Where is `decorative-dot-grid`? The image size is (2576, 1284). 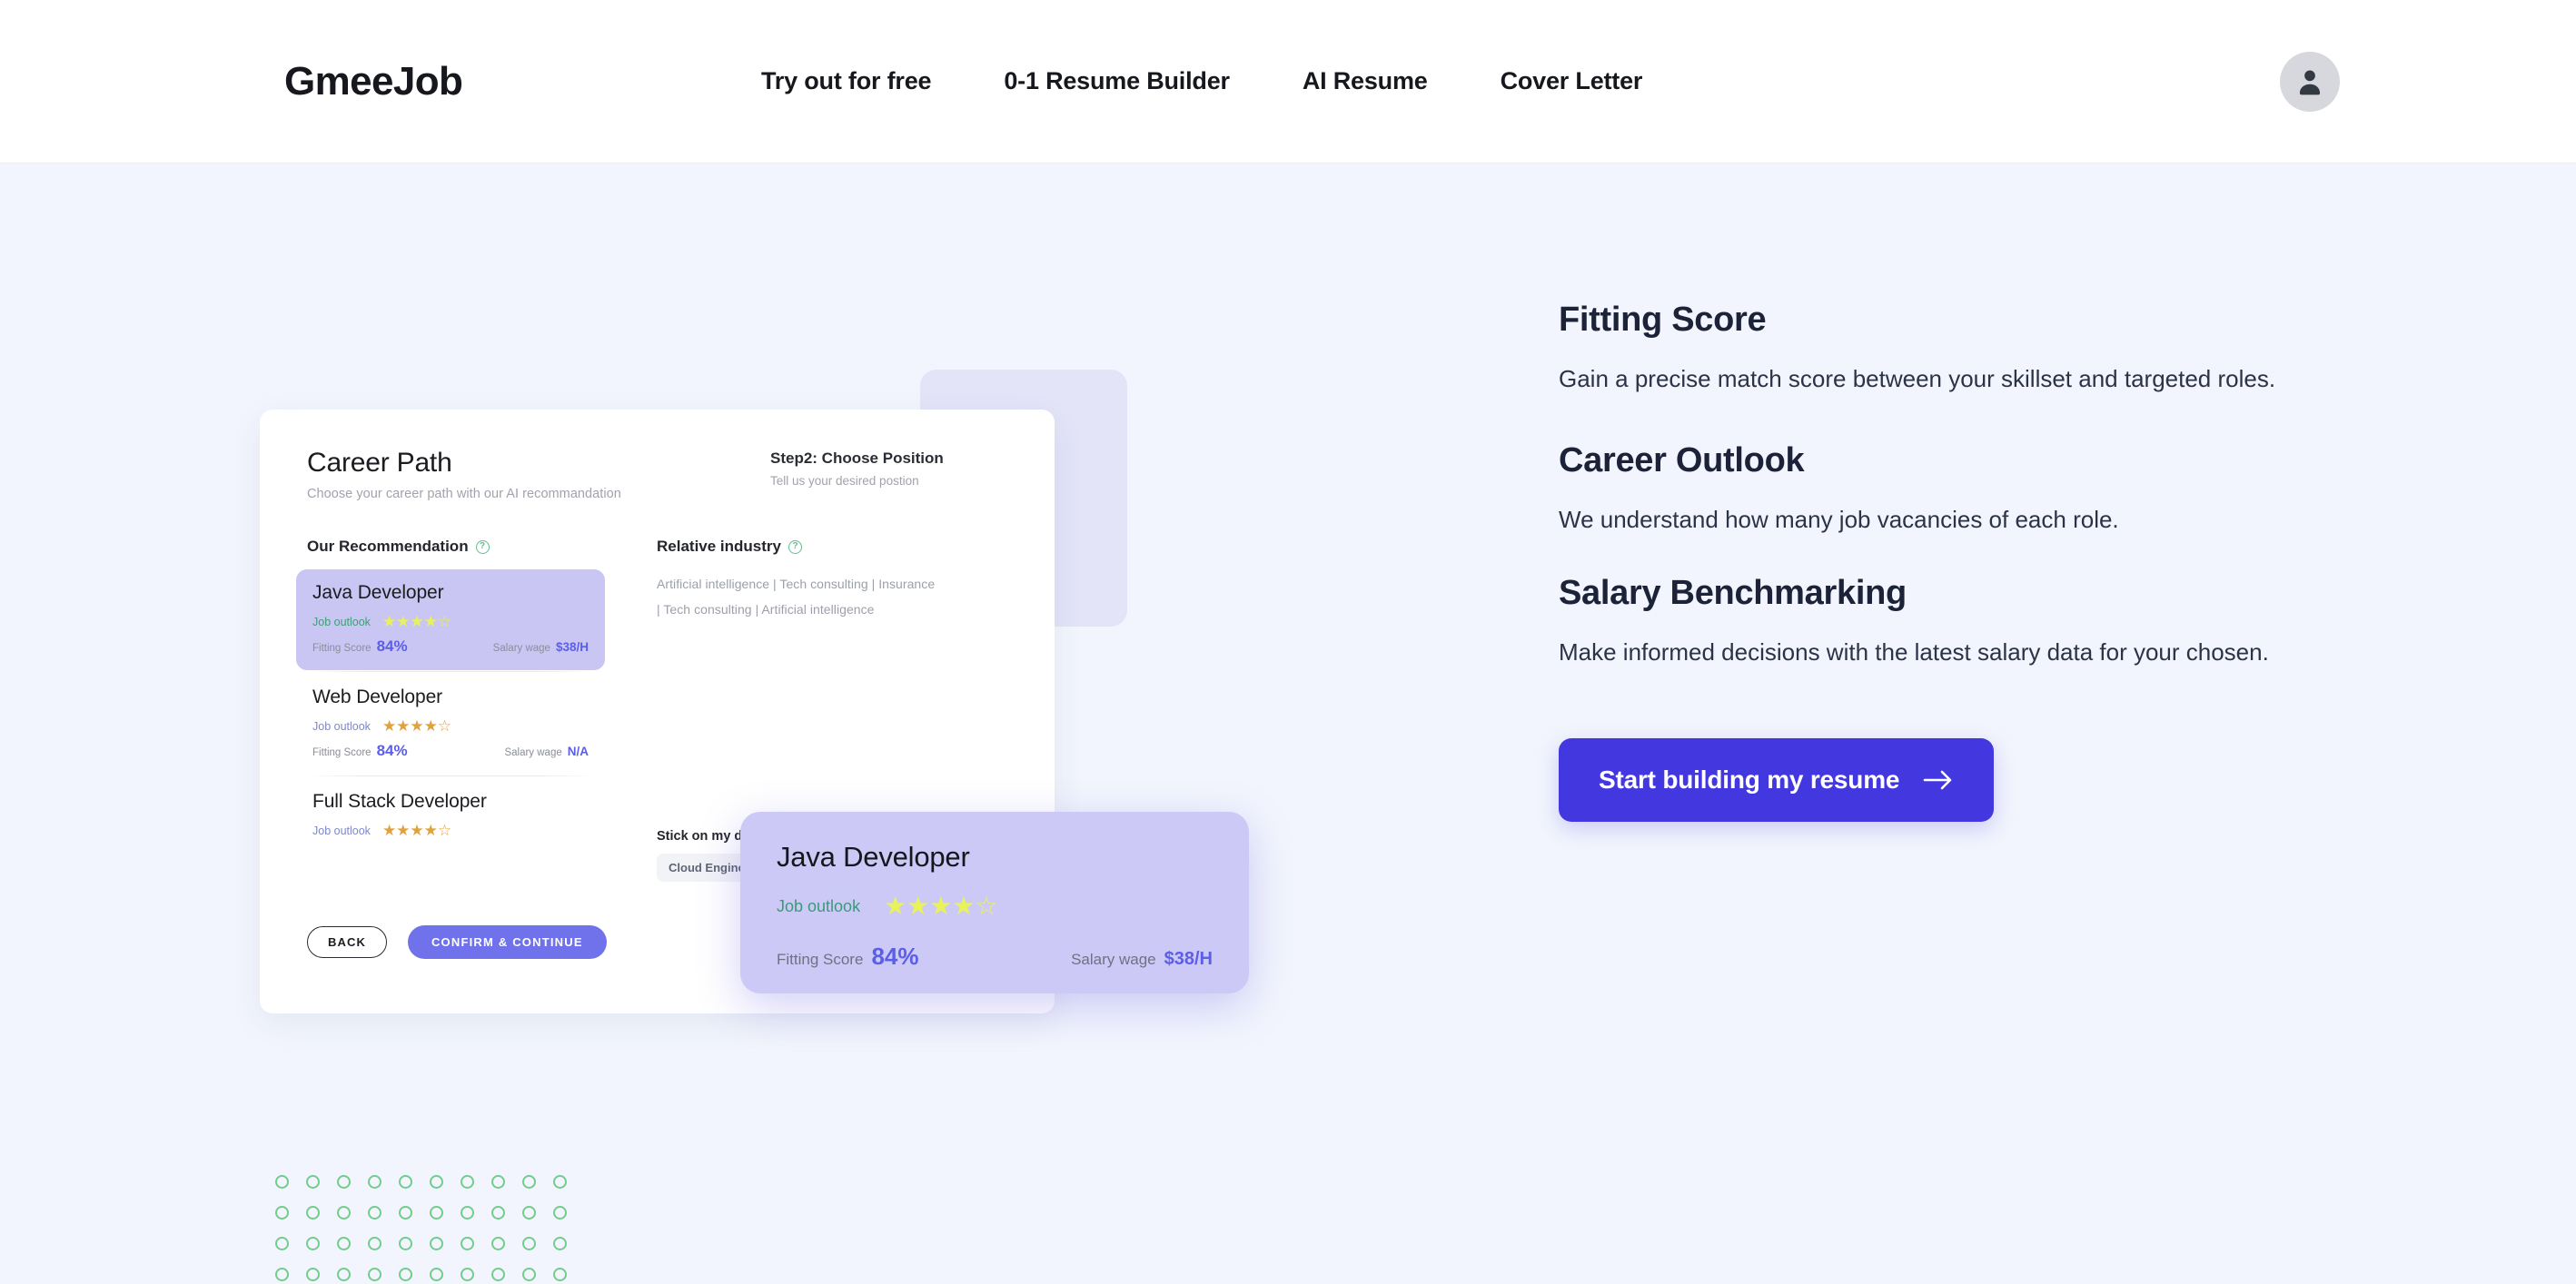 decorative-dot-grid is located at coordinates (424, 1229).